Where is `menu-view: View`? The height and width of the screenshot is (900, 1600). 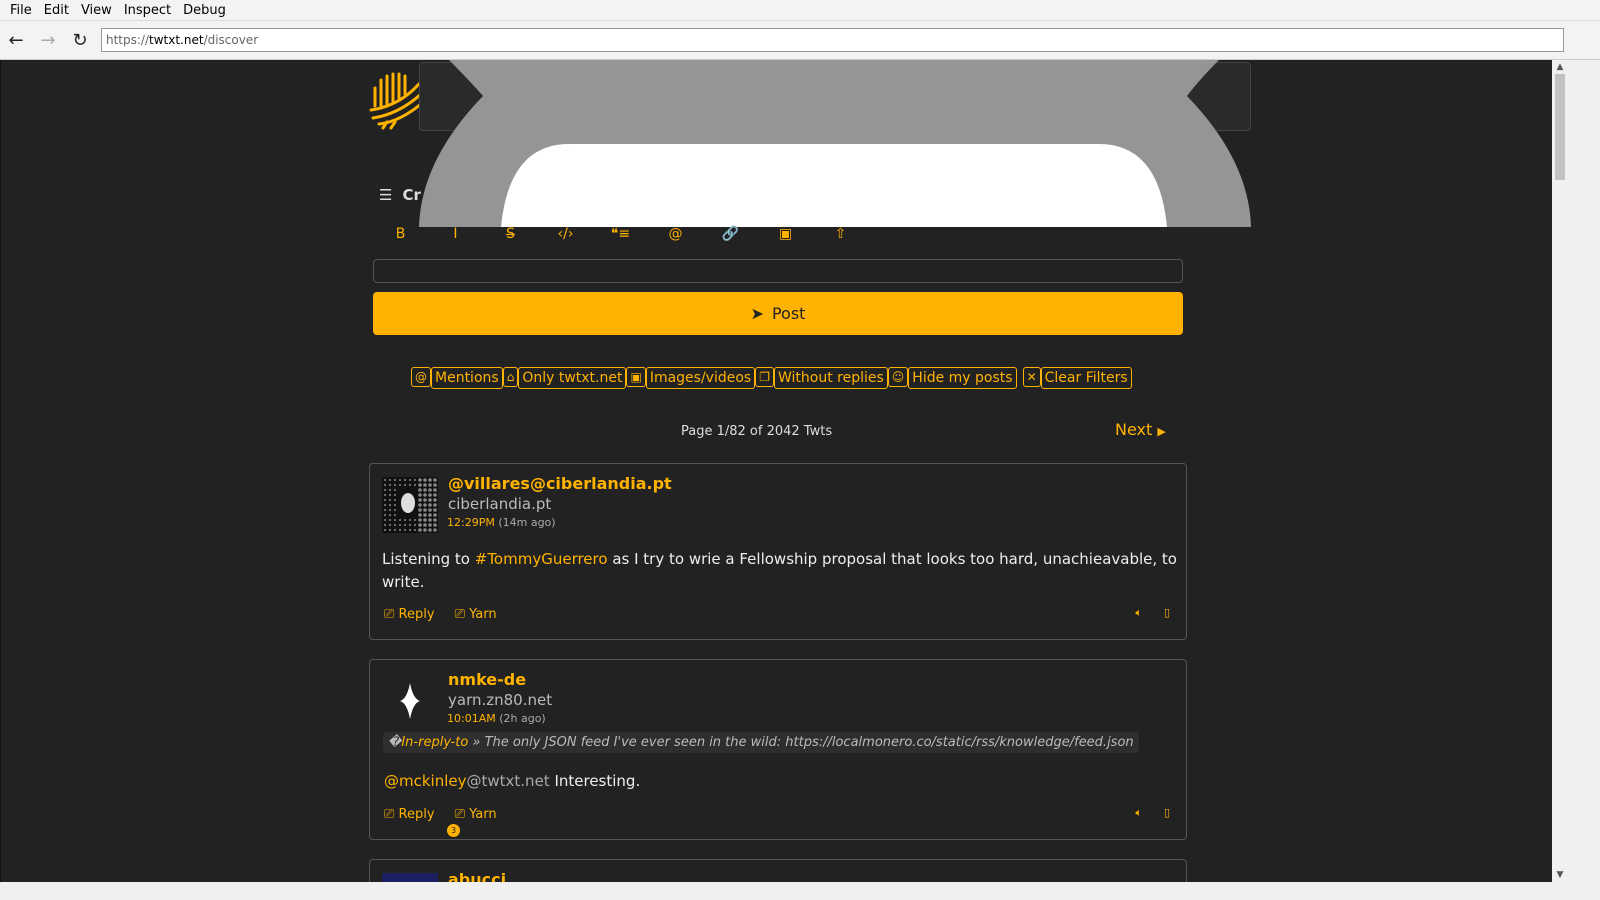 menu-view: View is located at coordinates (96, 10).